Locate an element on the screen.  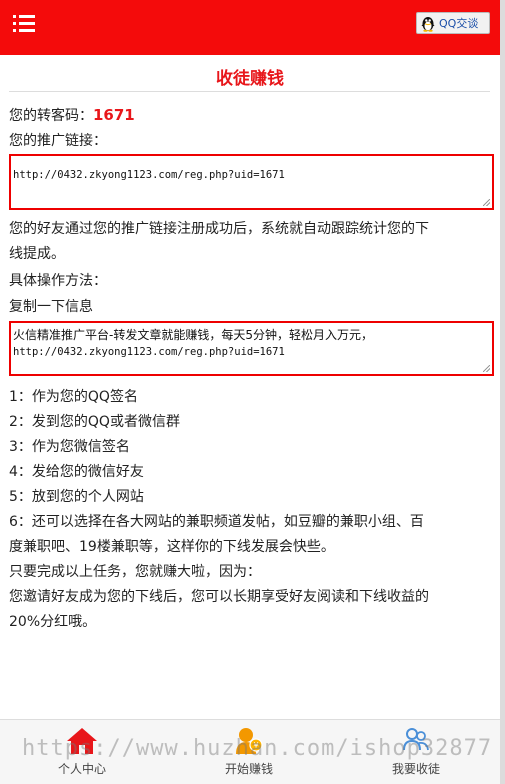
description-text: 您的好友通过您的推广链接注册成功后，系统就自动跟踪统计您的下 线提成。 is located at coordinates (252, 242).